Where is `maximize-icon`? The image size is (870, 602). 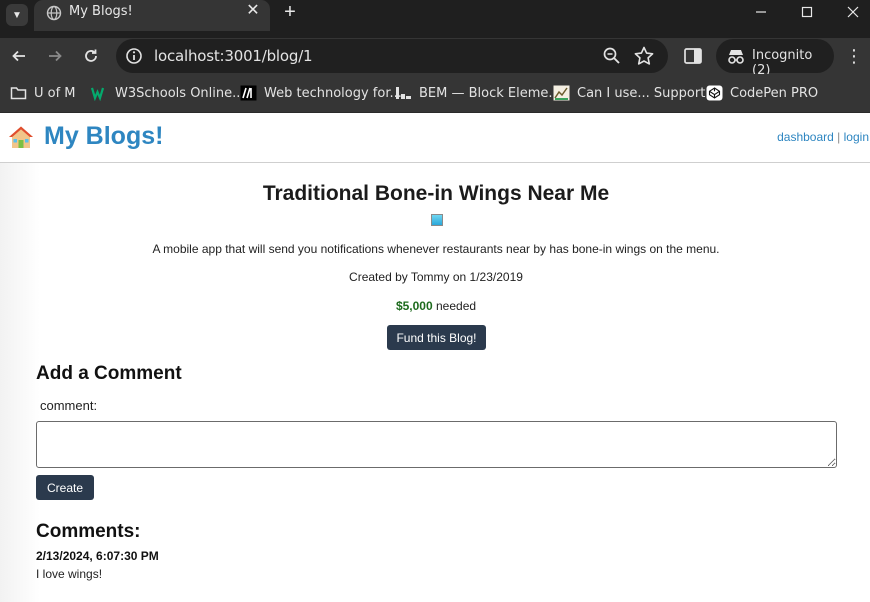
maximize-icon is located at coordinates (807, 12).